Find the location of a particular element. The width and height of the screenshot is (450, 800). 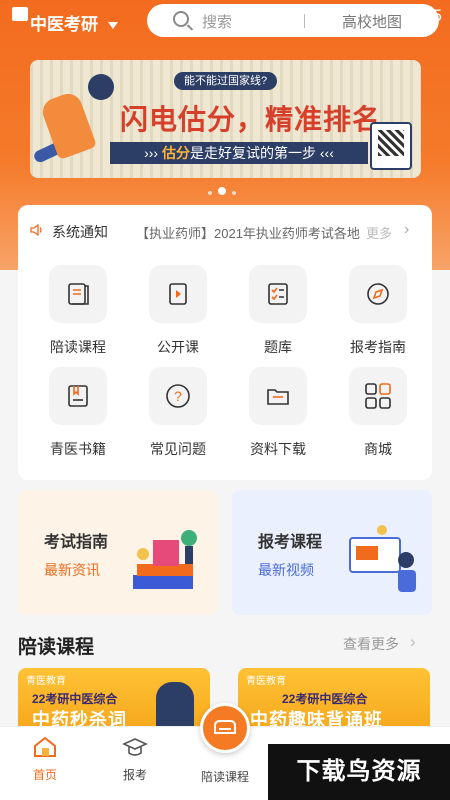

grid-item-label: 青医书籍 is located at coordinates (78, 449).